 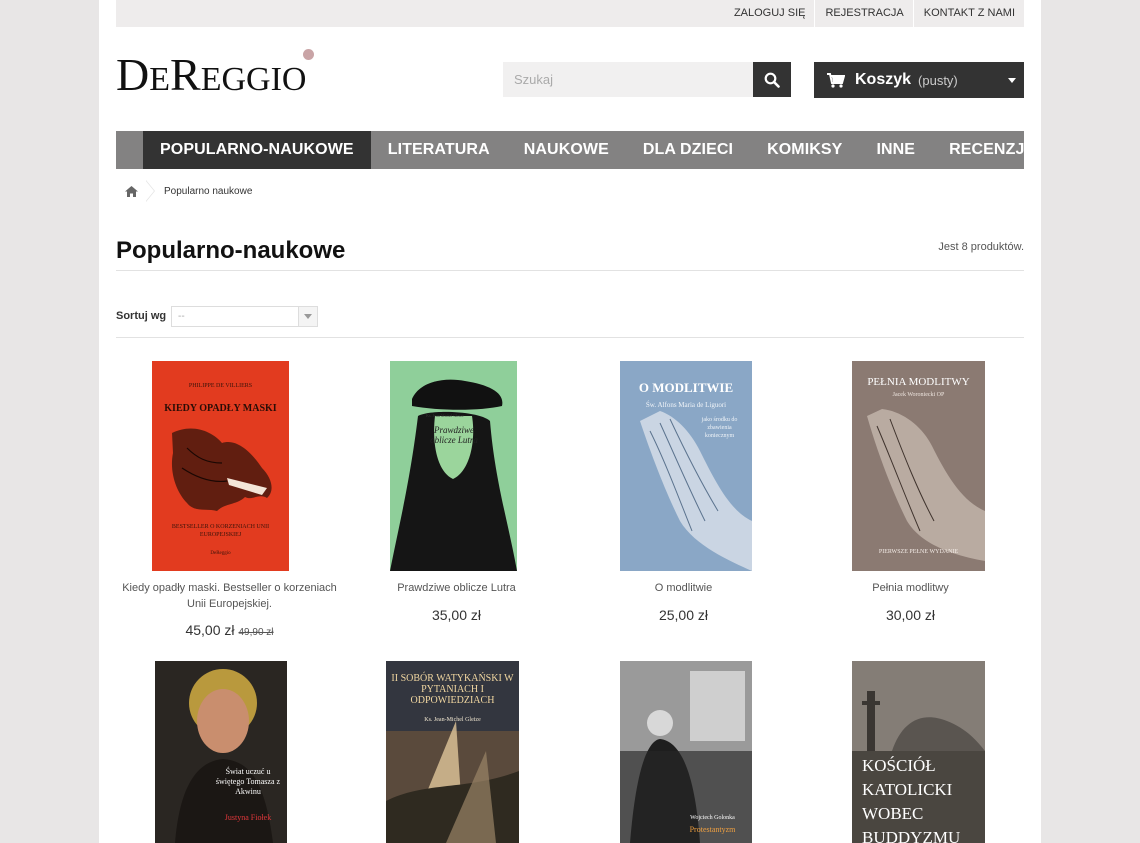 I want to click on menu-item-komiksy: KOMIKSY, so click(x=804, y=150).